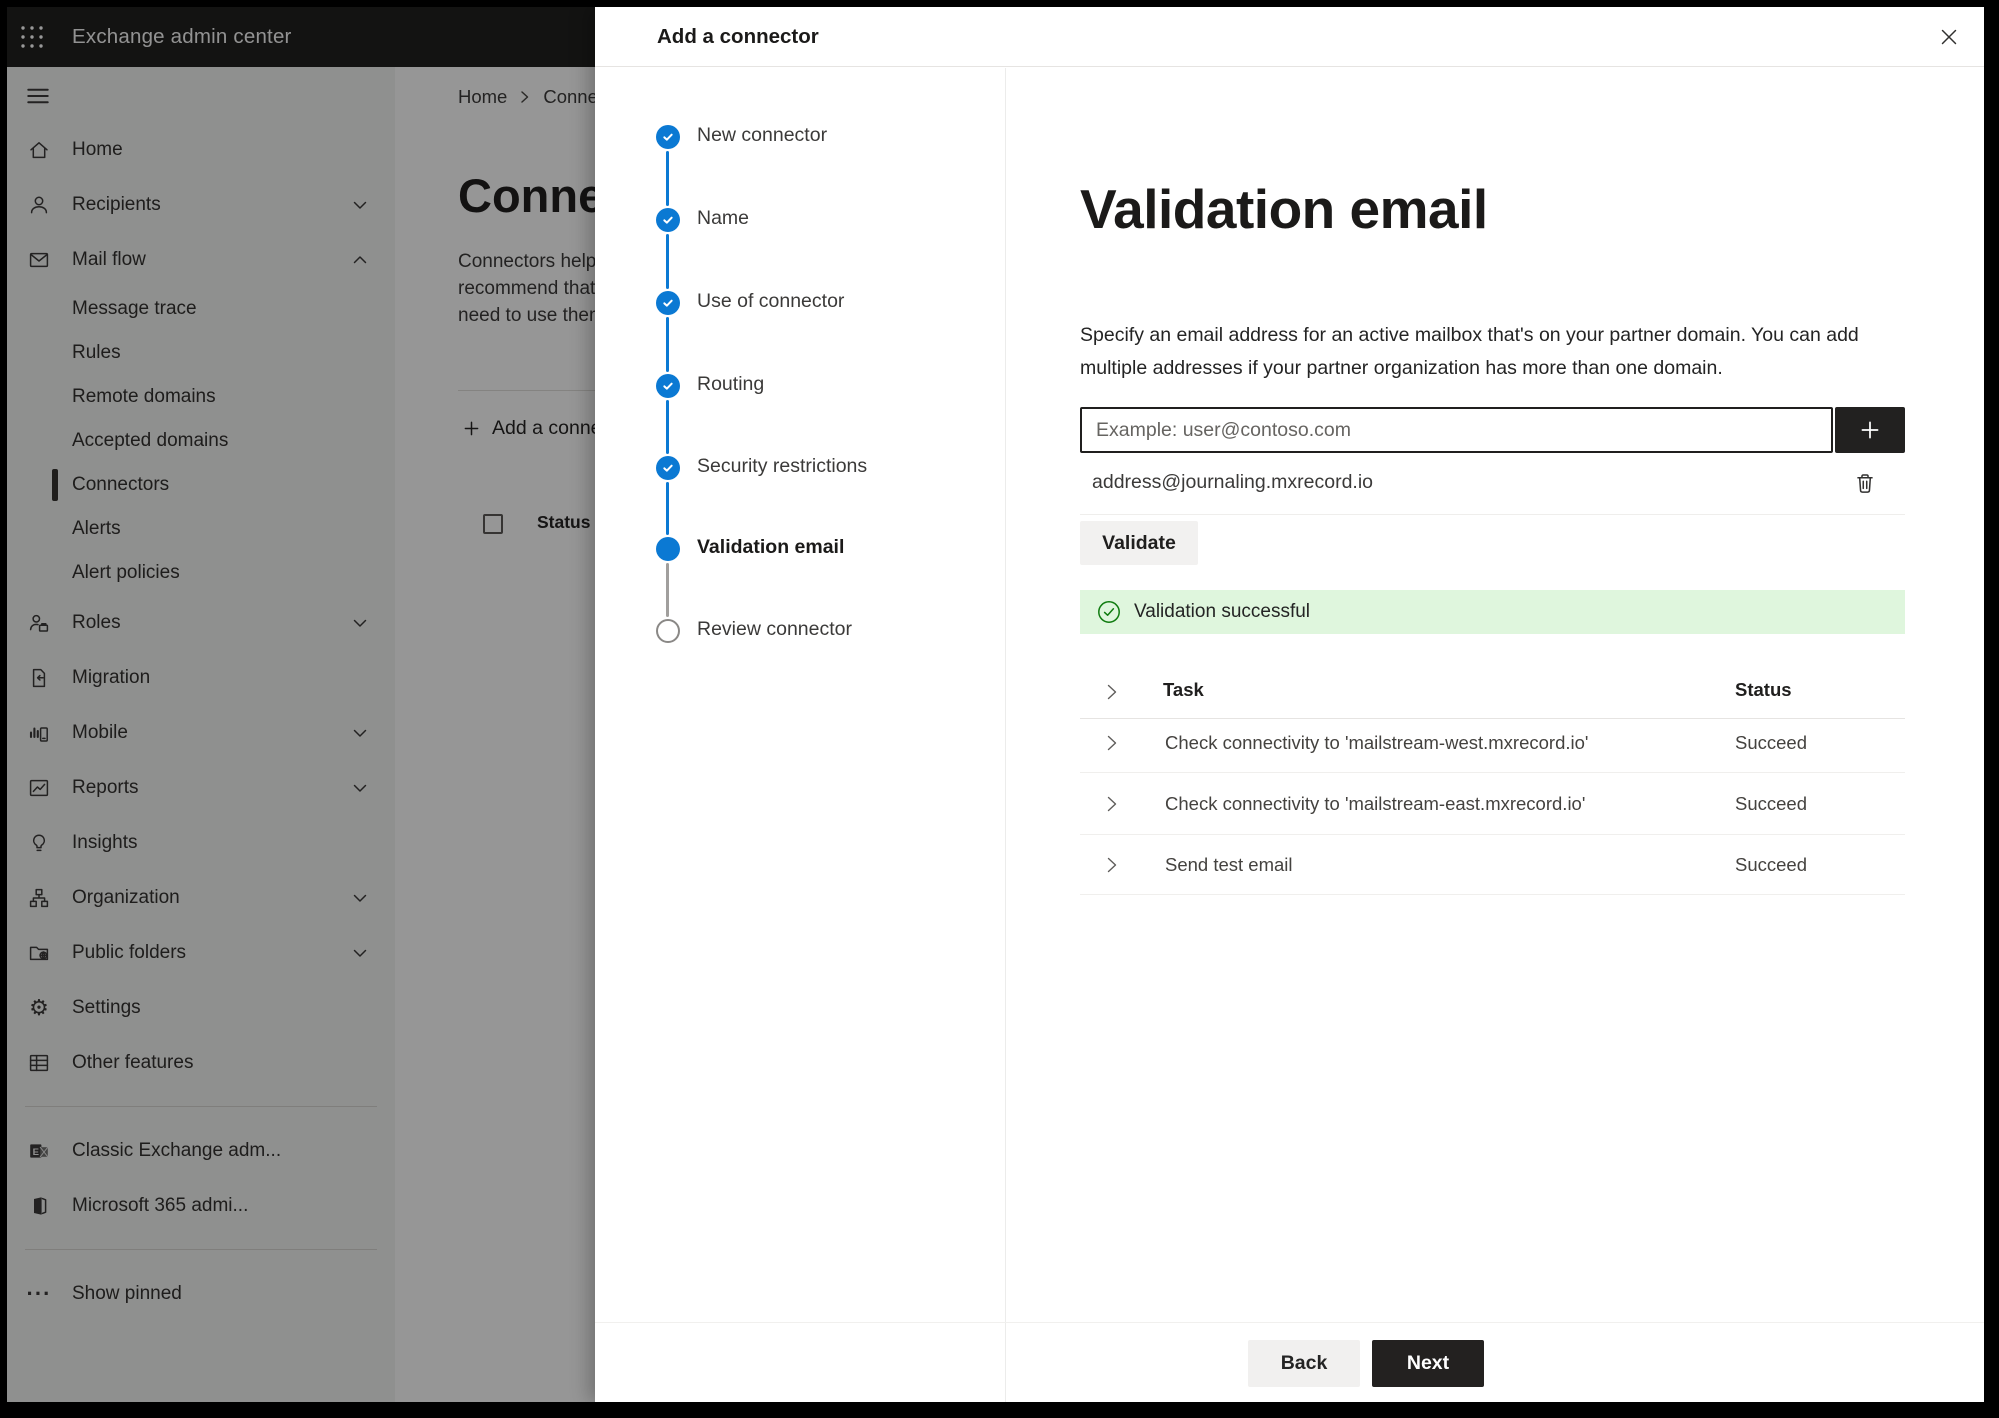  Describe the element at coordinates (668, 549) in the screenshot. I see `step-circle-validation-email` at that location.